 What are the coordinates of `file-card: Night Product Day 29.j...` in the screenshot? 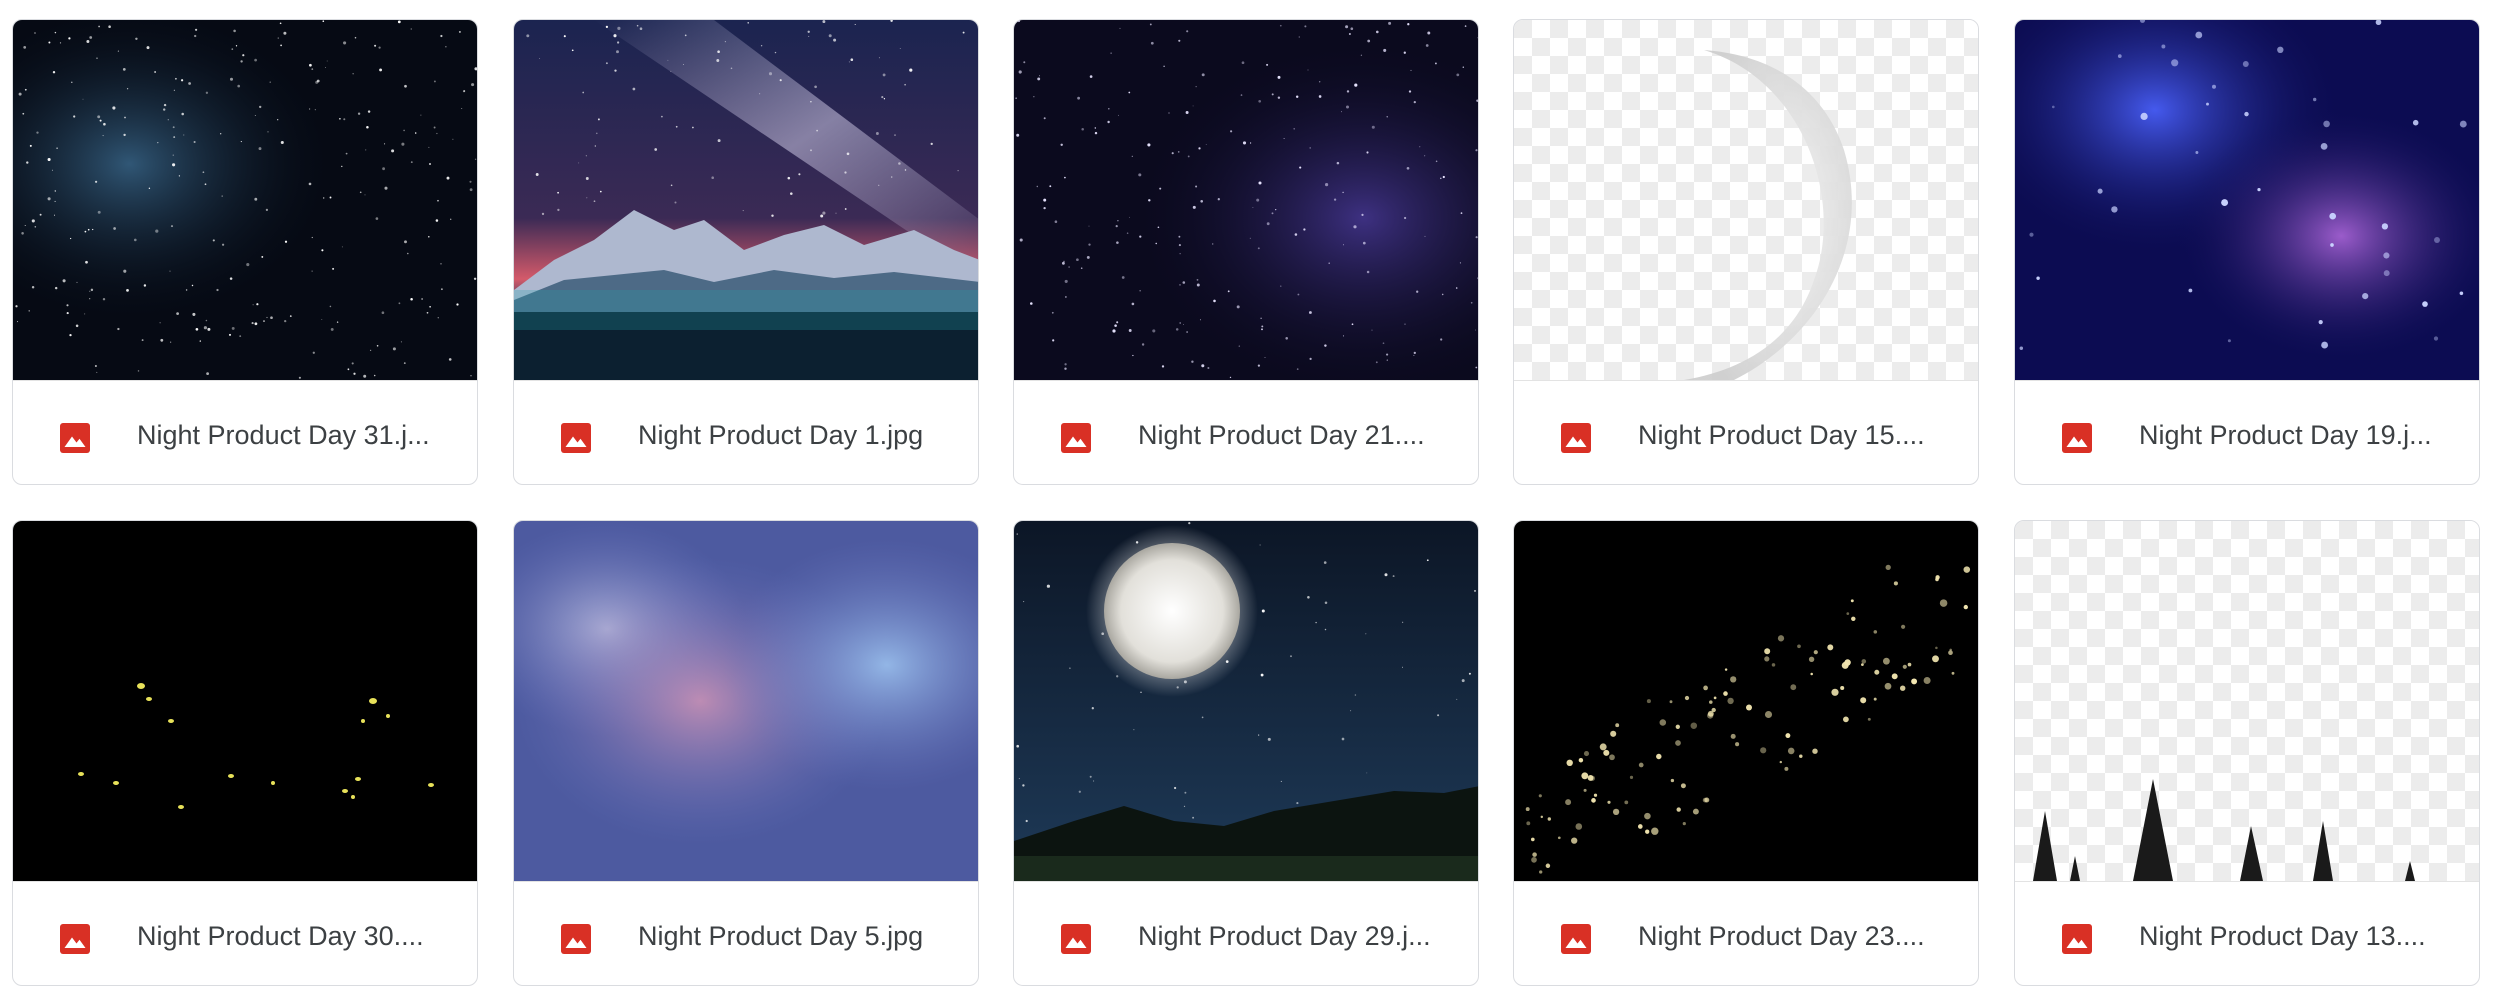 It's located at (1246, 753).